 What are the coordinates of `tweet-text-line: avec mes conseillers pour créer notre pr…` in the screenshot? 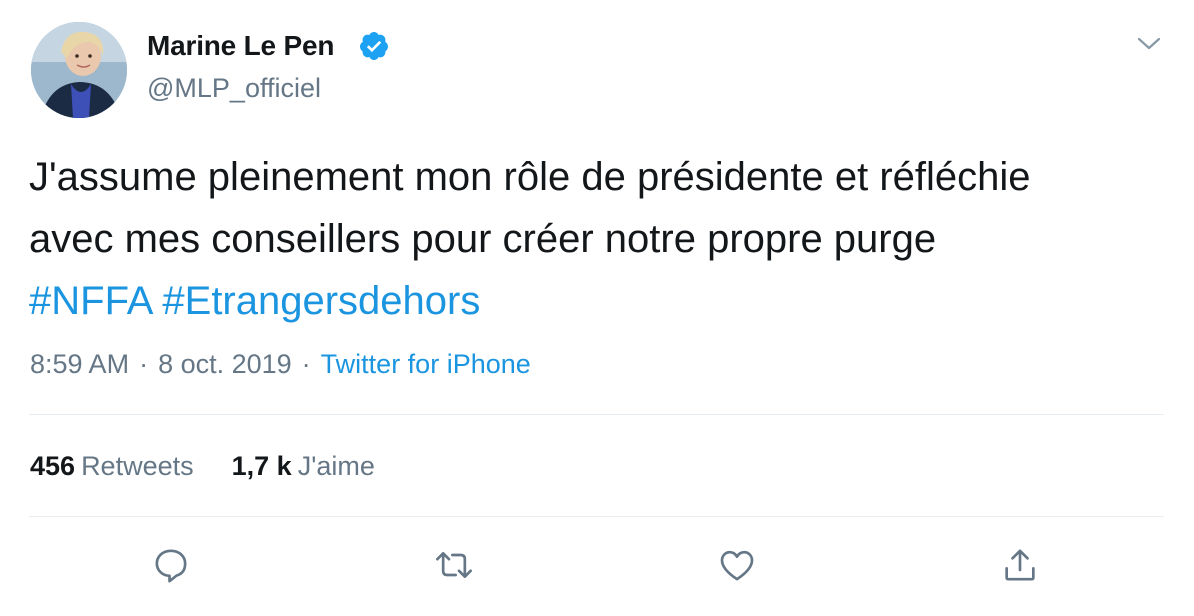 It's located at (483, 239).